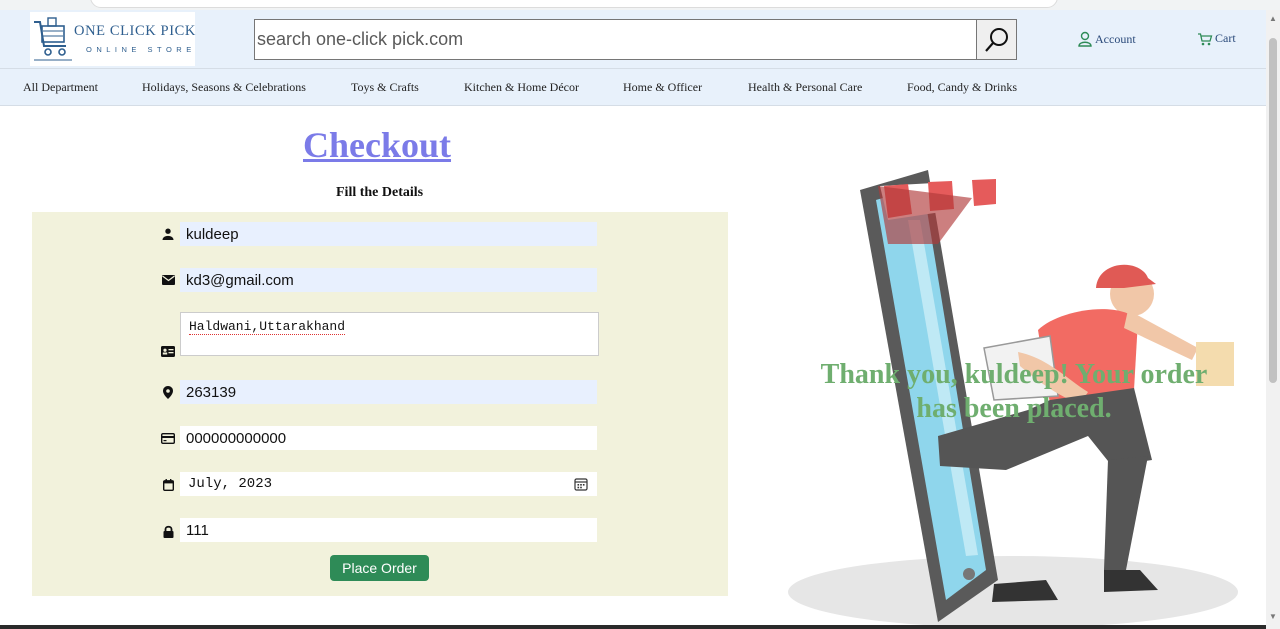  I want to click on search-icon, so click(996, 39).